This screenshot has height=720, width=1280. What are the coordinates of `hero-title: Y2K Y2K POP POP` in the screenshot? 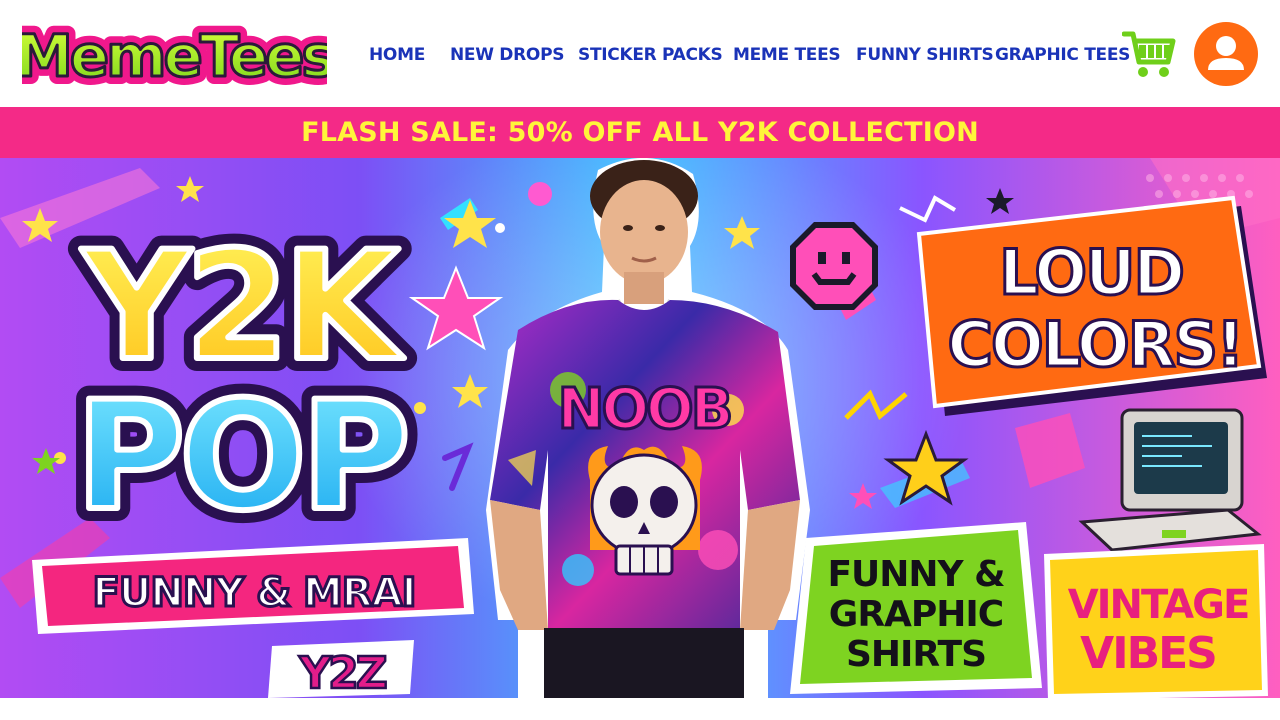 It's located at (242, 378).